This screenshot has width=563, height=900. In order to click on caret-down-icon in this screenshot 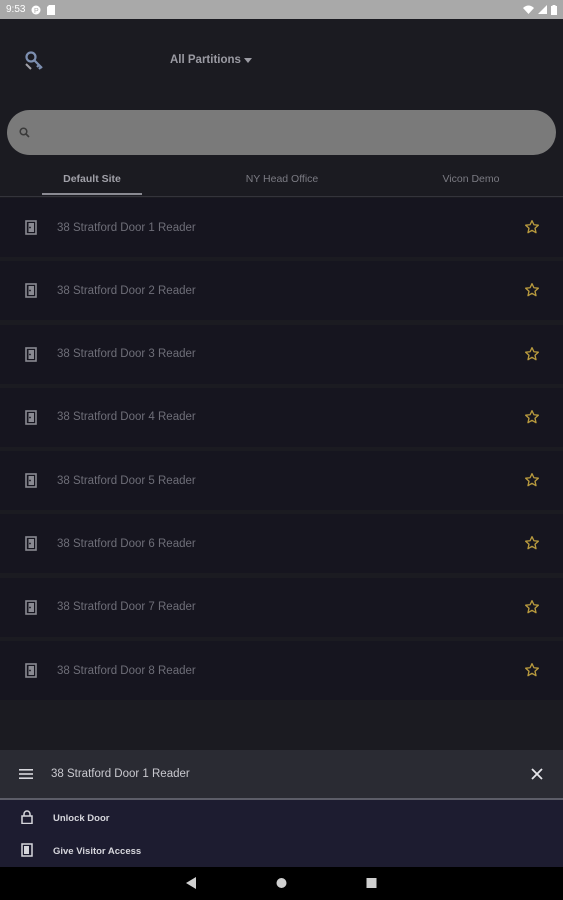, I will do `click(247, 60)`.